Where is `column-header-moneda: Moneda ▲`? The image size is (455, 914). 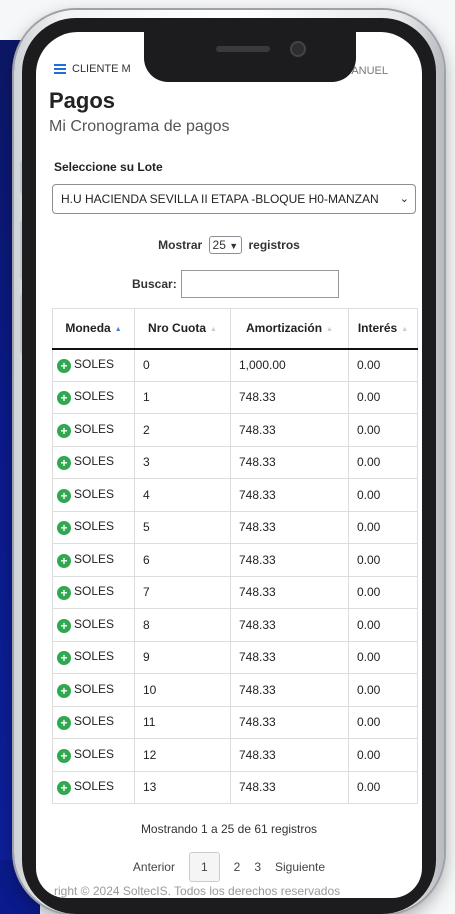 column-header-moneda: Moneda ▲ is located at coordinates (93, 329).